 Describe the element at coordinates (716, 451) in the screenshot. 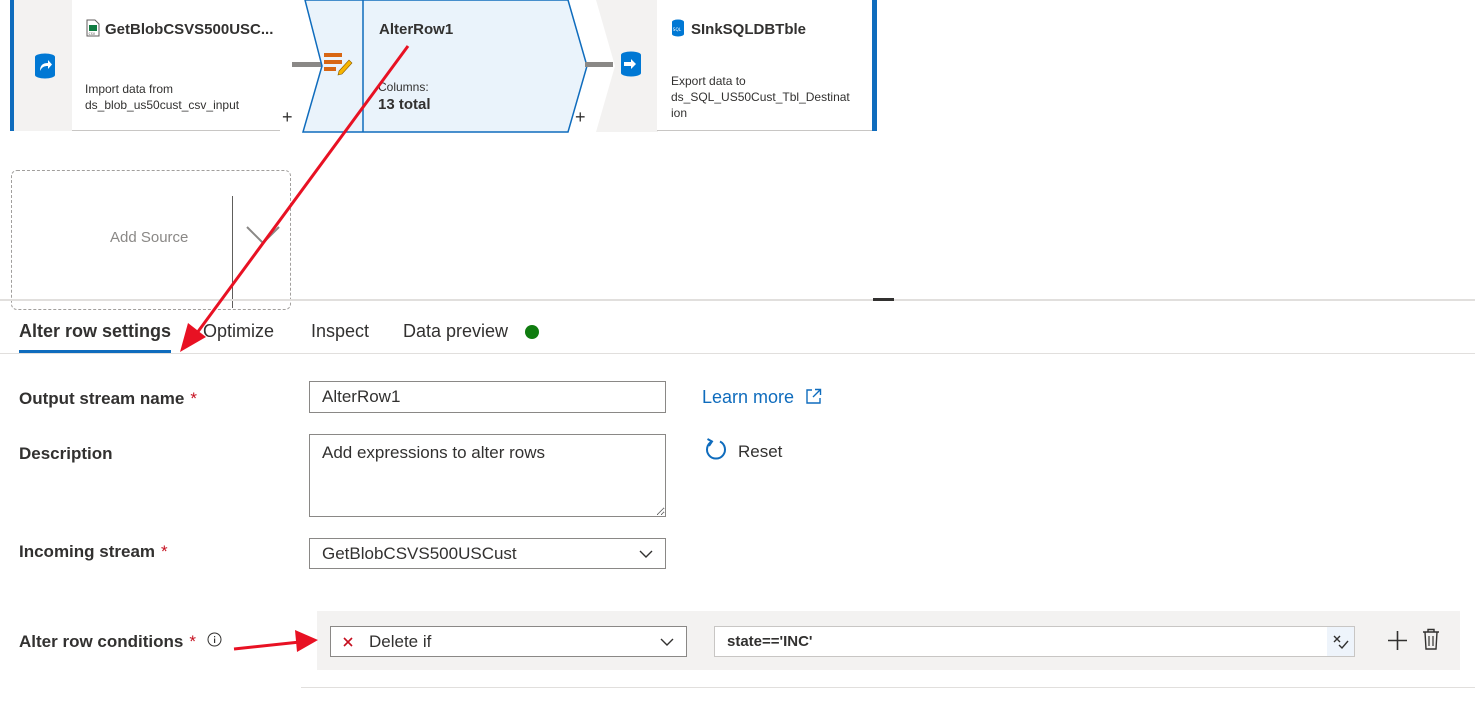

I see `reset-icon` at that location.